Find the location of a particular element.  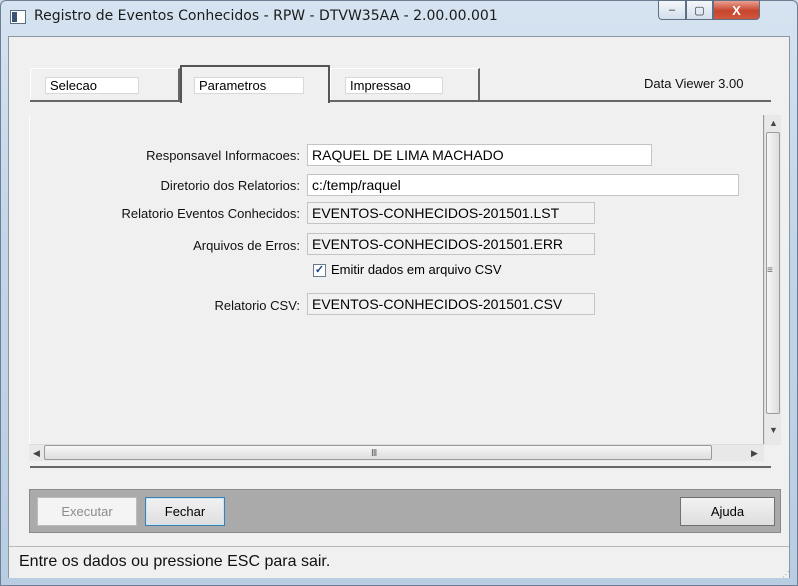

responsavel-input: RAQUEL DE LIMA MACHADO is located at coordinates (479, 155).